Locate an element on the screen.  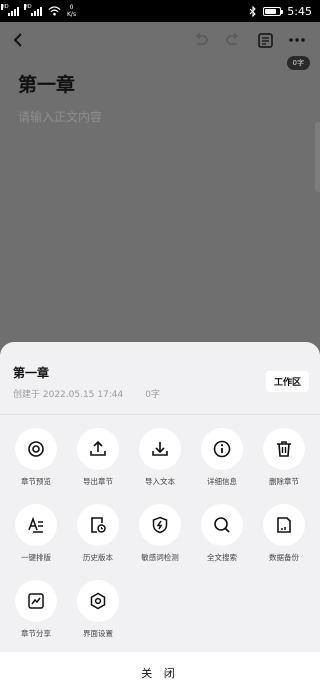
export-icon is located at coordinates (98, 448).